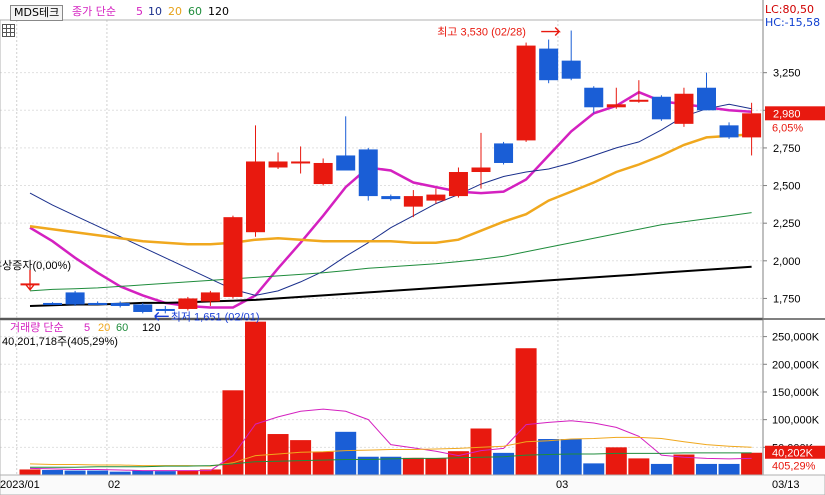  I want to click on last-volume-change: 405,29%, so click(794, 467).